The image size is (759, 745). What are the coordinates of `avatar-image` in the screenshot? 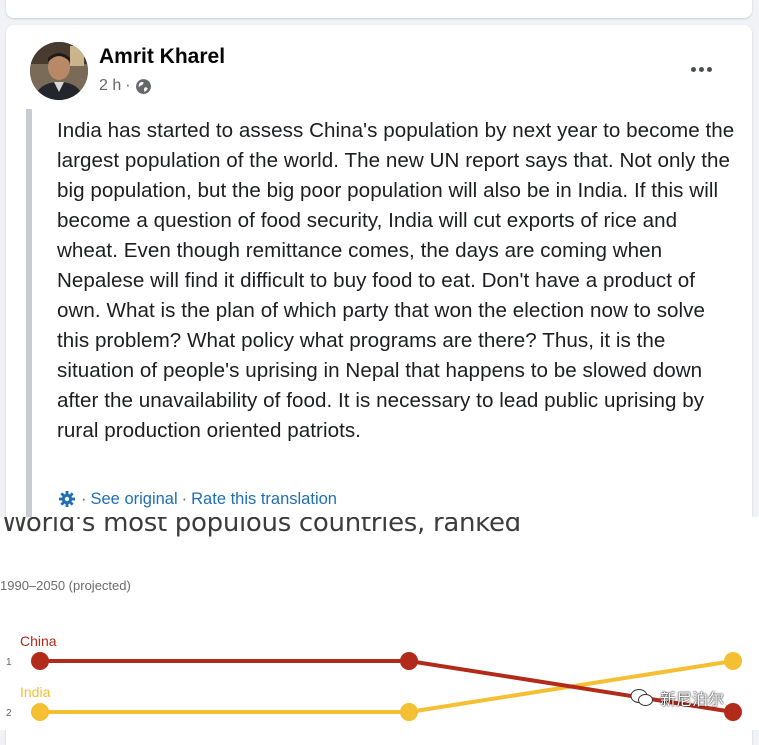 It's located at (59, 71).